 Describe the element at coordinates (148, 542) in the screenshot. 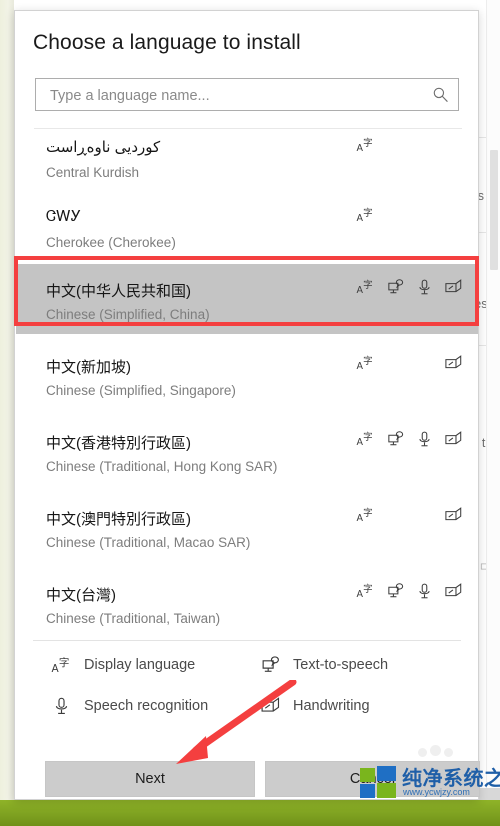

I see `language-english-name: Chinese (Traditional, Macao SAR)` at that location.